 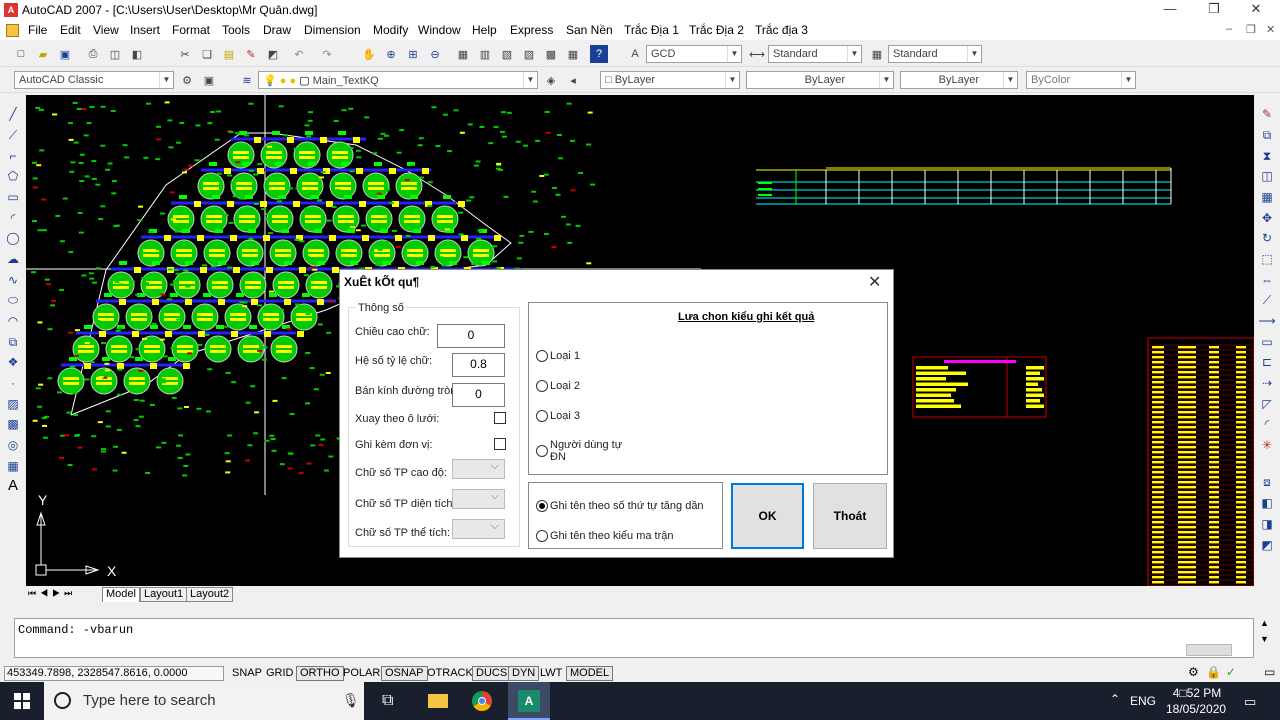 What do you see at coordinates (438, 701) in the screenshot?
I see `file-explorer-icon` at bounding box center [438, 701].